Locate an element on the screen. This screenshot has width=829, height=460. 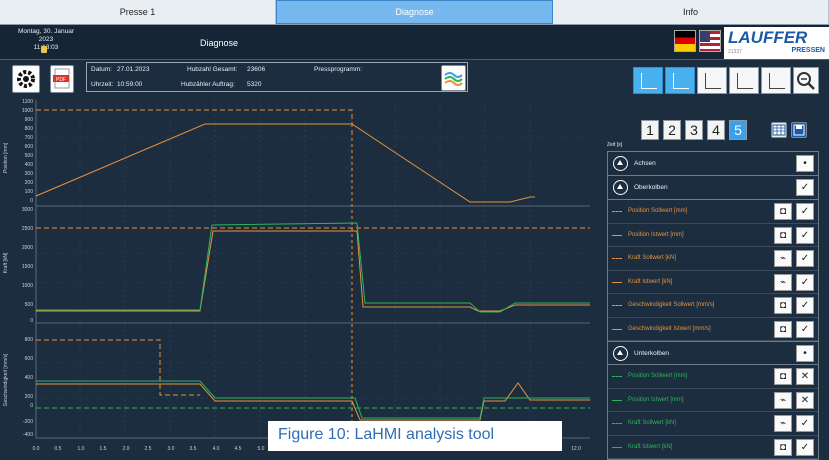
y1-tick: 200 is located at coordinates (29, 183).